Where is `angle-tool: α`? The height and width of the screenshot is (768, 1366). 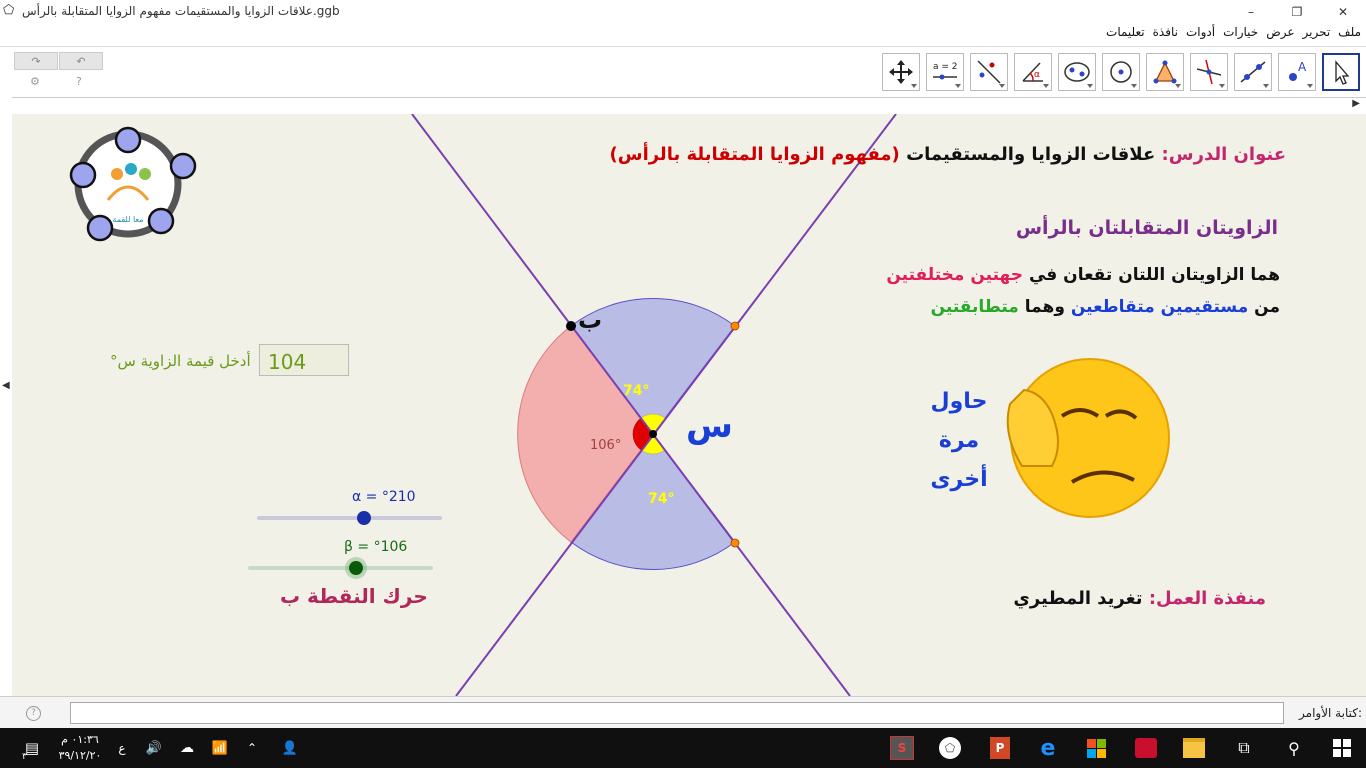
angle-tool: α is located at coordinates (1033, 72).